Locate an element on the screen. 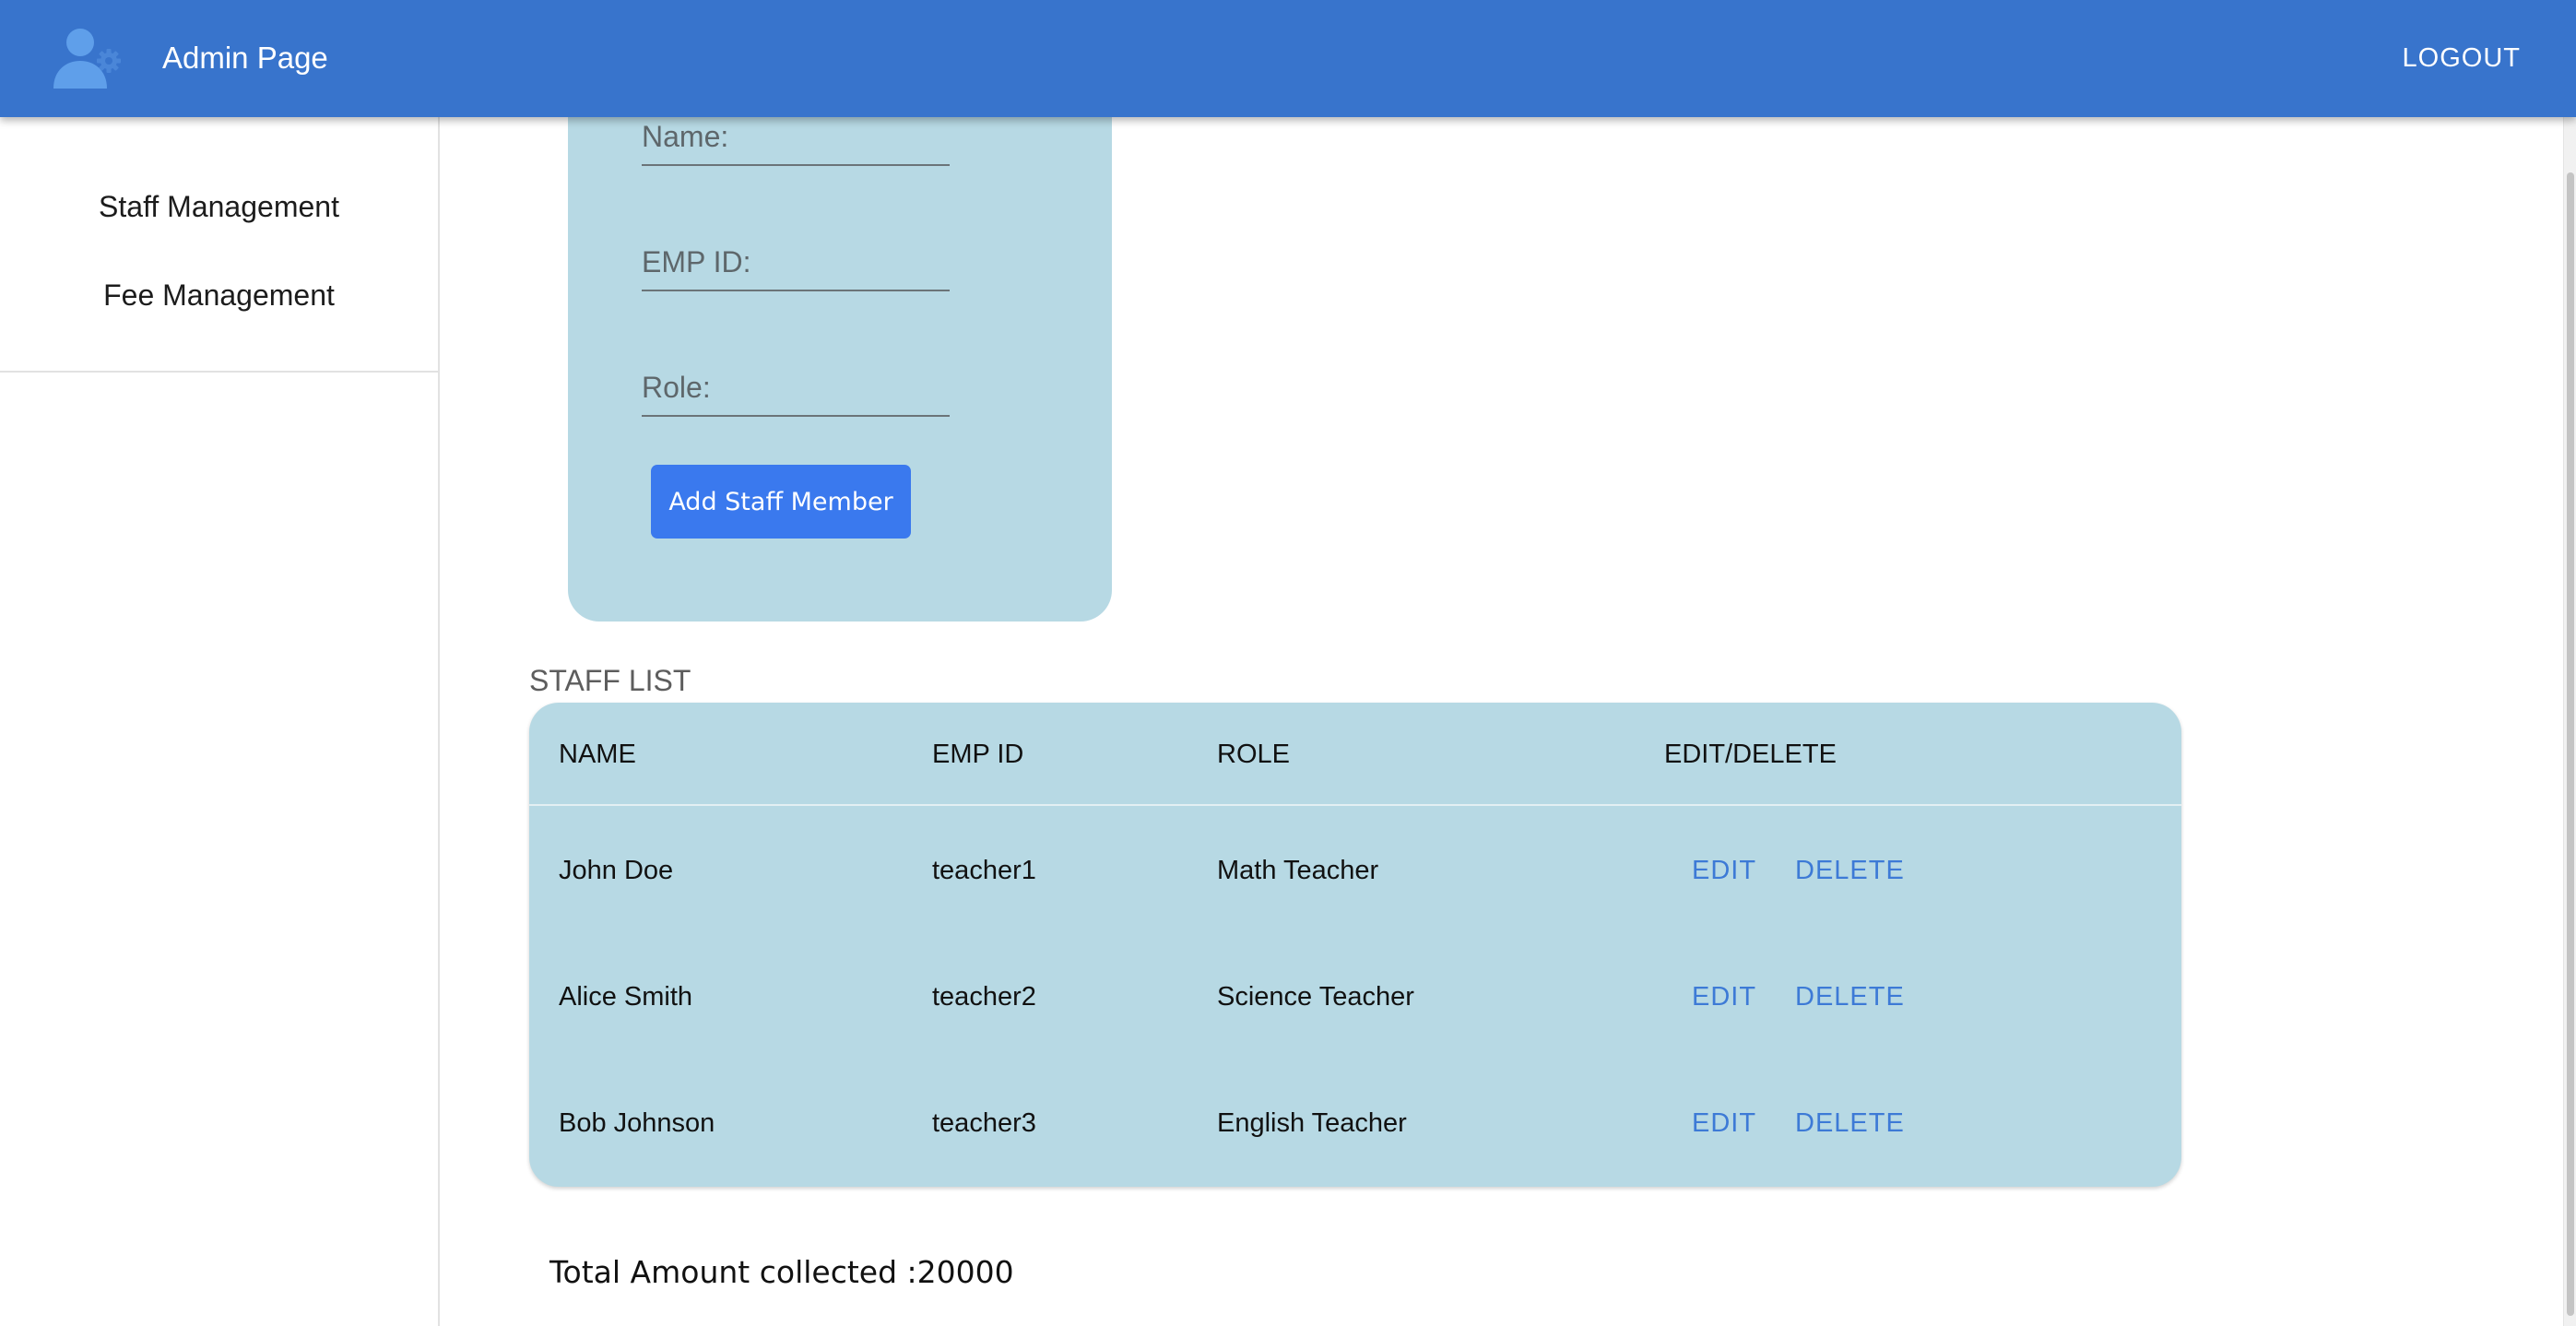 The width and height of the screenshot is (2576, 1326). total-amount-collected: Total Amount collected :20000 is located at coordinates (781, 1272).